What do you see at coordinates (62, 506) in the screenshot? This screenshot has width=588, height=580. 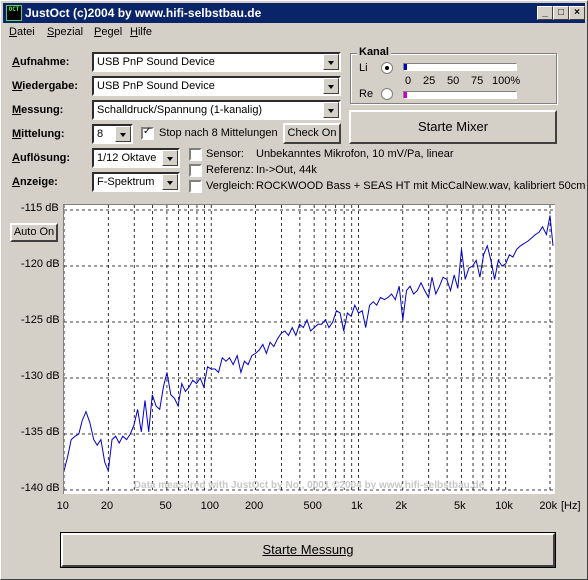 I see `x-tick-label: 10` at bounding box center [62, 506].